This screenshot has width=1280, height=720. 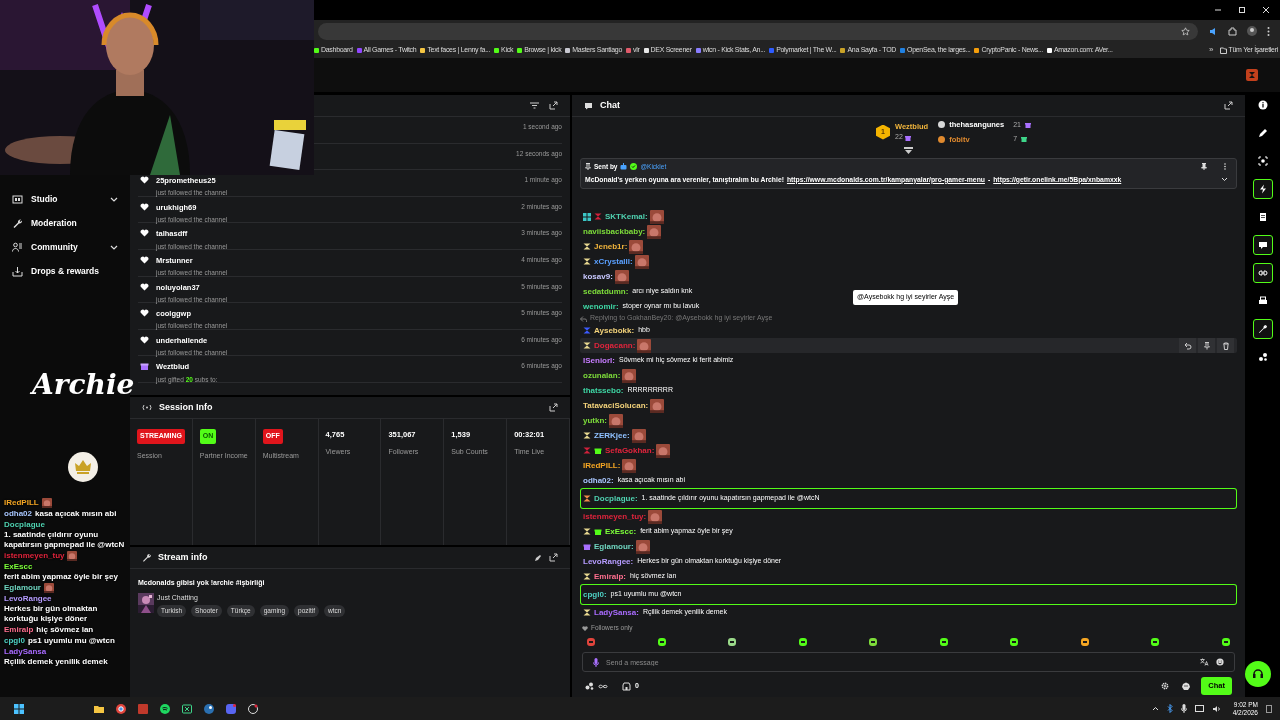 I want to click on menu-icon, so click(x=1268, y=31).